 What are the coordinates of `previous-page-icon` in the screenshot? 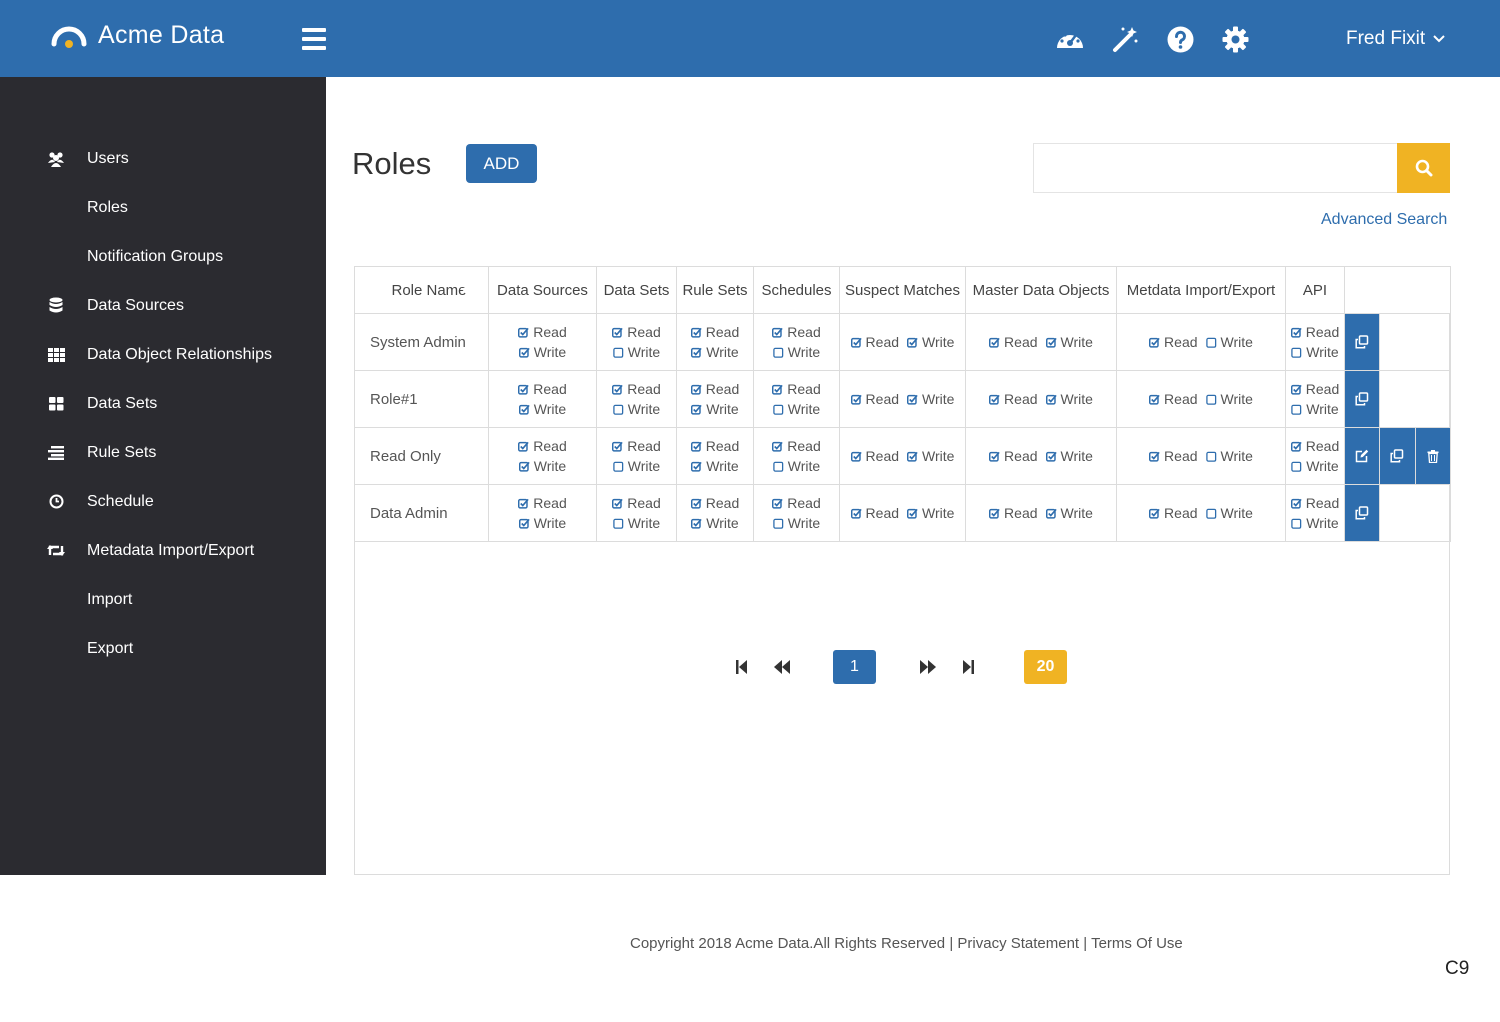 It's located at (782, 667).